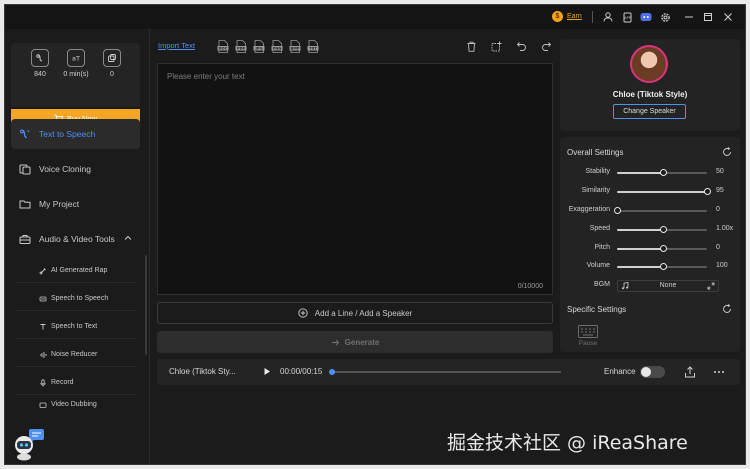  What do you see at coordinates (30, 445) in the screenshot?
I see `support-bot-icon` at bounding box center [30, 445].